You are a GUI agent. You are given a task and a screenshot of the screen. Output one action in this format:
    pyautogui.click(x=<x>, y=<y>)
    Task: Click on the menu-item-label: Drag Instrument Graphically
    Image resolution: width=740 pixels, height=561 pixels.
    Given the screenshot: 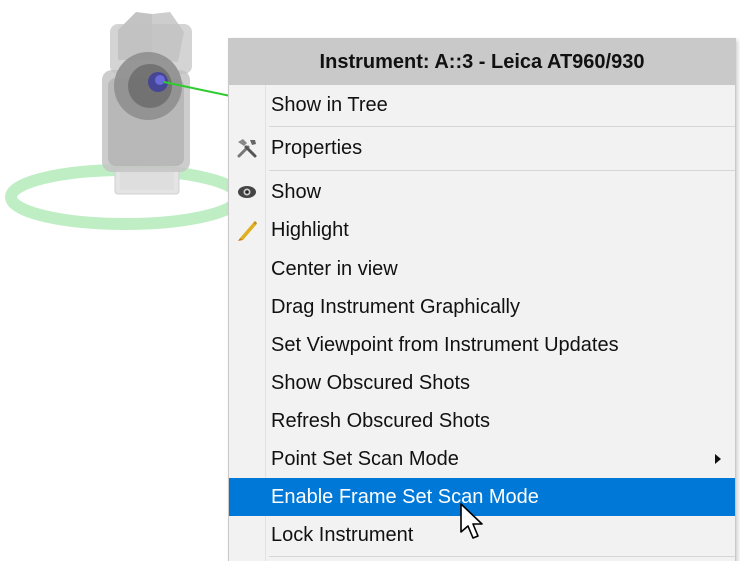 What is the action you would take?
    pyautogui.click(x=395, y=306)
    